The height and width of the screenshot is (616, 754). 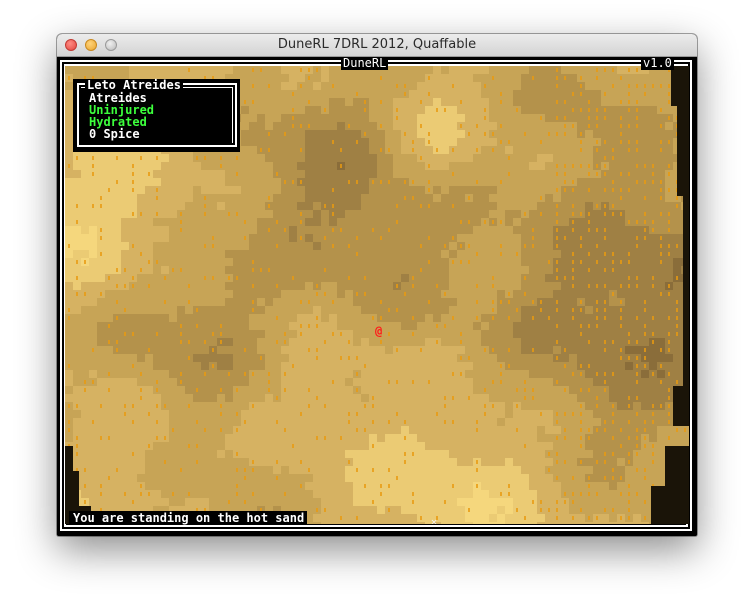 I want to click on zoom-button, so click(x=111, y=45).